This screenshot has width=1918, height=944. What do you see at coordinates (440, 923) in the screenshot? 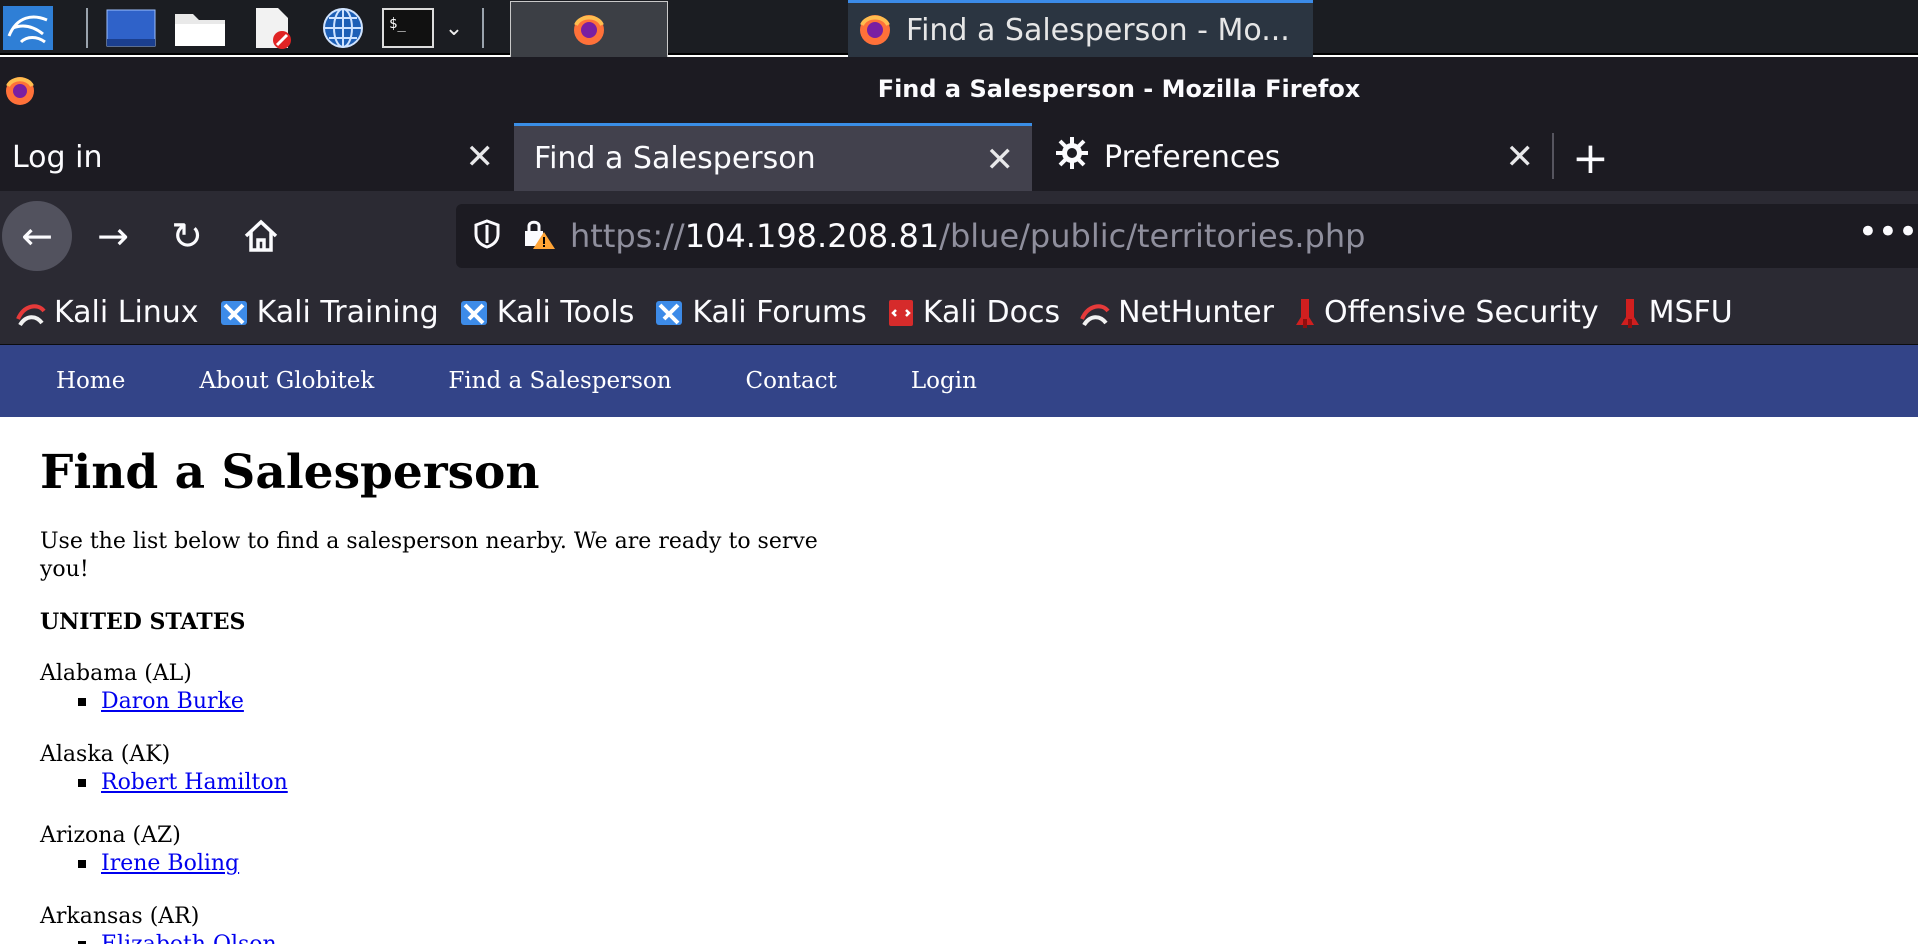
I see `state-group: Arkansas (AR) Elizabeth Olson` at bounding box center [440, 923].